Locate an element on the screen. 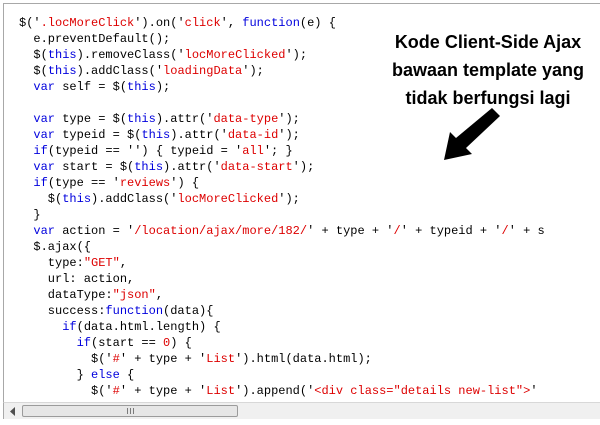  code-line: $(this).addClass('locMoreClicked'); is located at coordinates (282, 199).